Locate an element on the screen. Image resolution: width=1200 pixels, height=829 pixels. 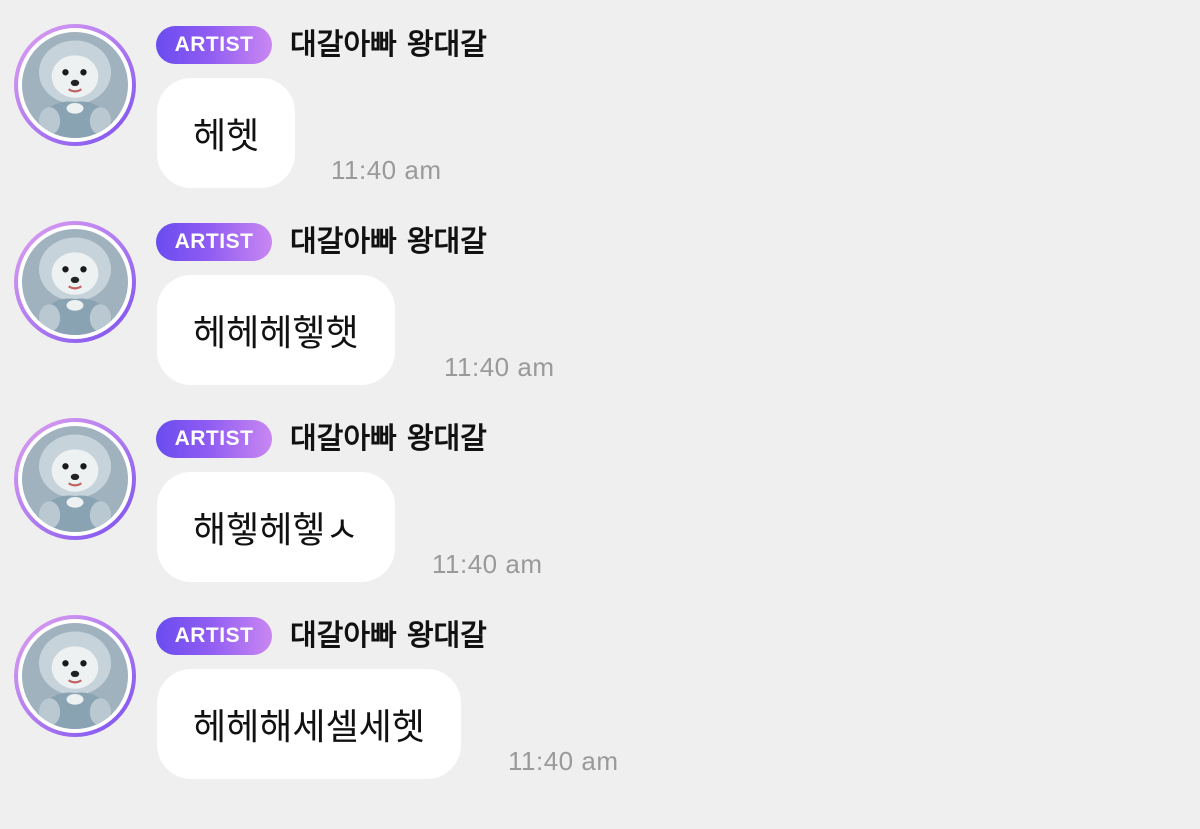
message-bubble: 헤헷 is located at coordinates (226, 133).